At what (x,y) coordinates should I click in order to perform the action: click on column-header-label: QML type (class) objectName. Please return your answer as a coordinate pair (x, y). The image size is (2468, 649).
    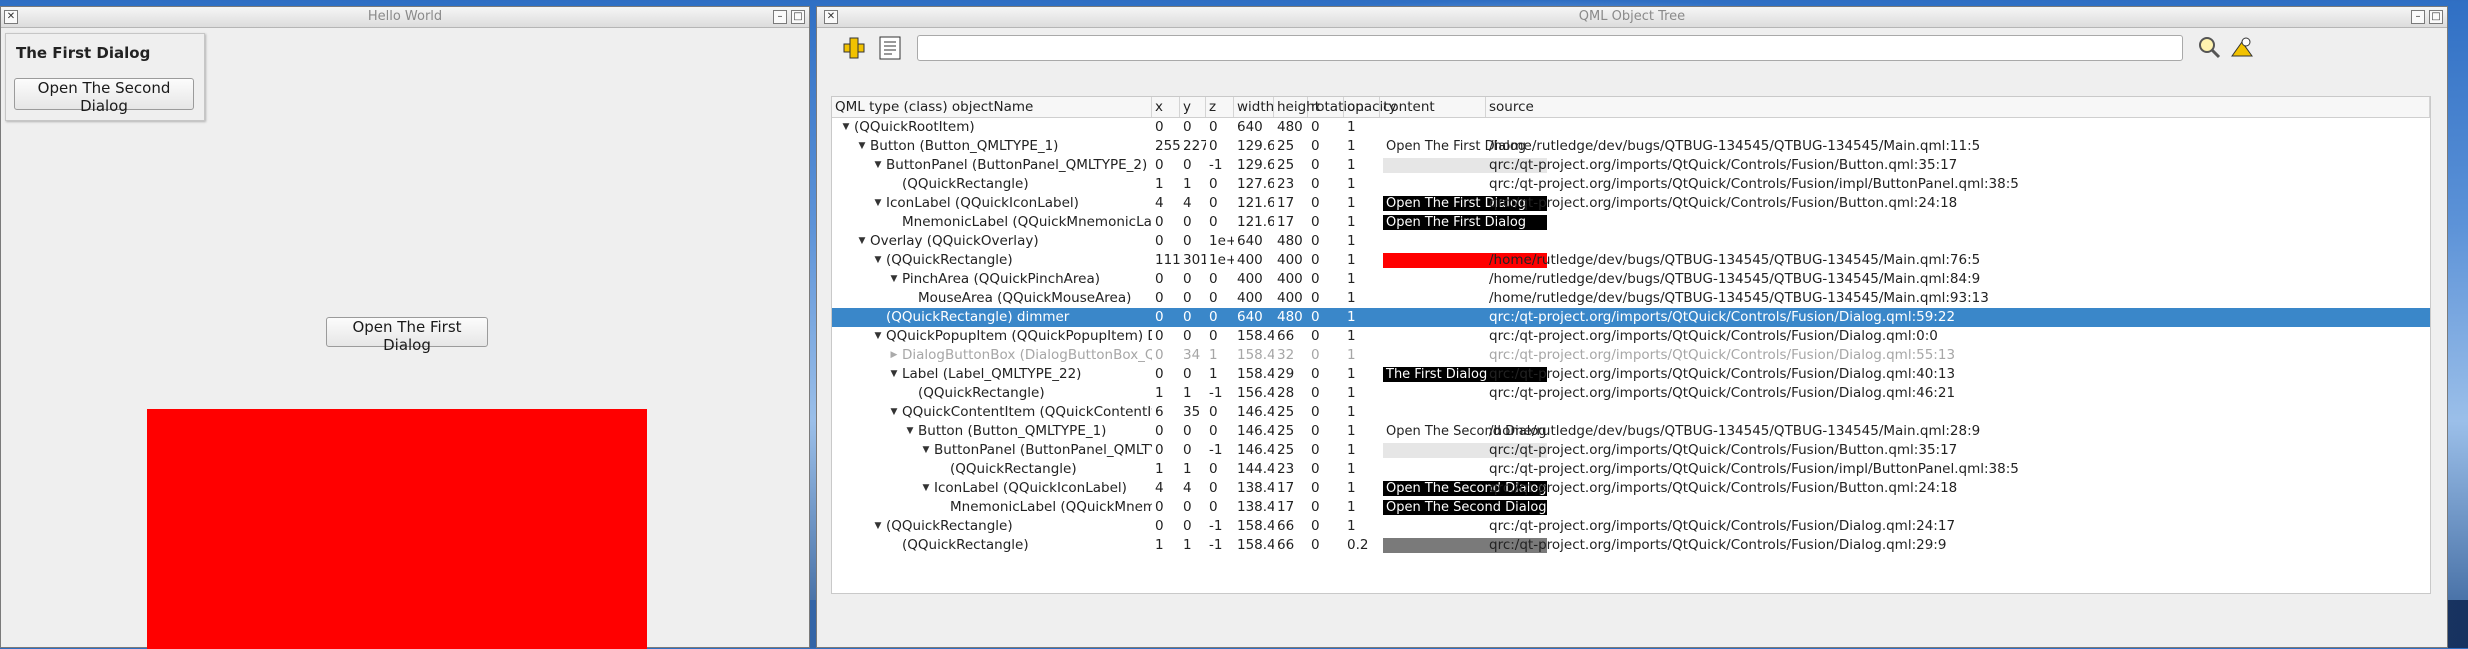
    Looking at the image, I should click on (992, 107).